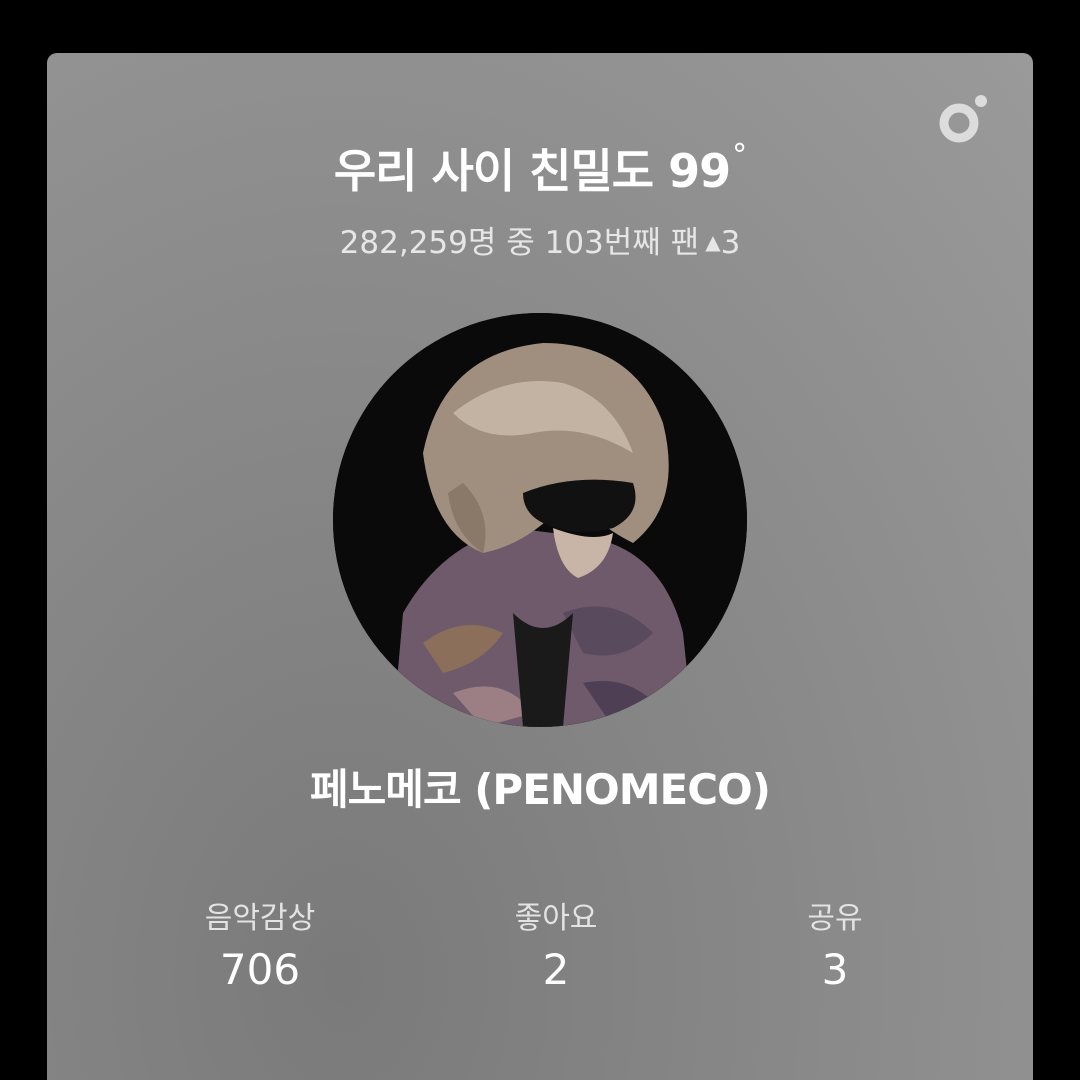 The height and width of the screenshot is (1080, 1080). What do you see at coordinates (532, 171) in the screenshot?
I see `intimacy-title-text: 우리 사이 친밀도 99` at bounding box center [532, 171].